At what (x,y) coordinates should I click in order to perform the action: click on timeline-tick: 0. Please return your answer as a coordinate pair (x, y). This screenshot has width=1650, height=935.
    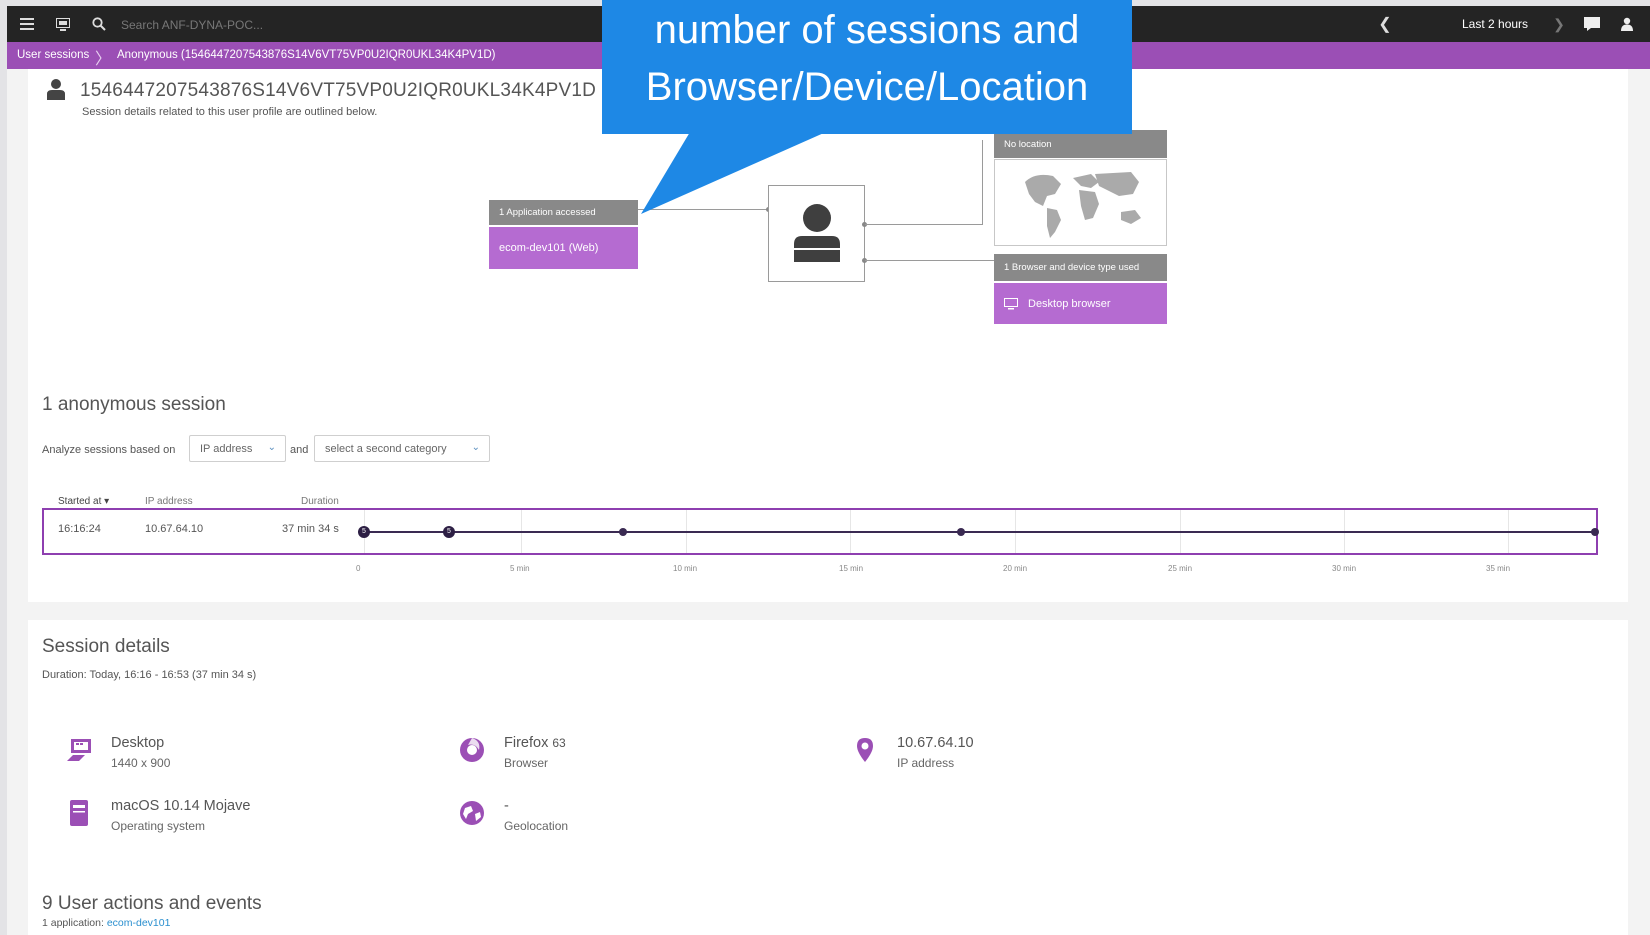
    Looking at the image, I should click on (358, 568).